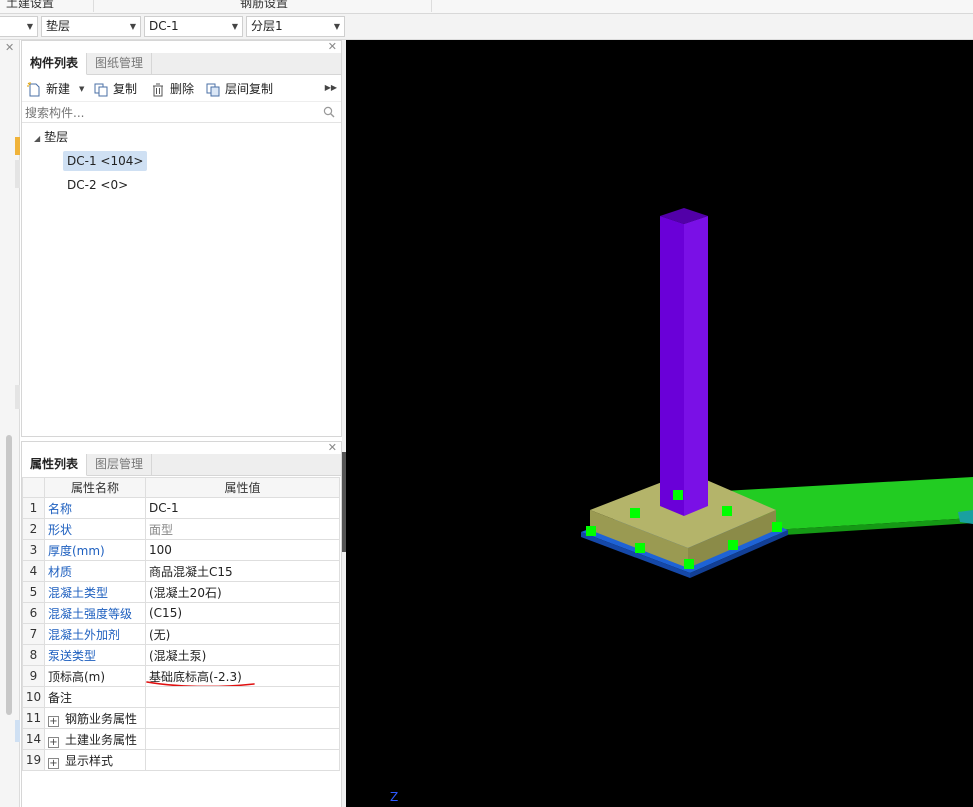 The width and height of the screenshot is (973, 807). I want to click on left-collapsed-panel: ✕, so click(10, 423).